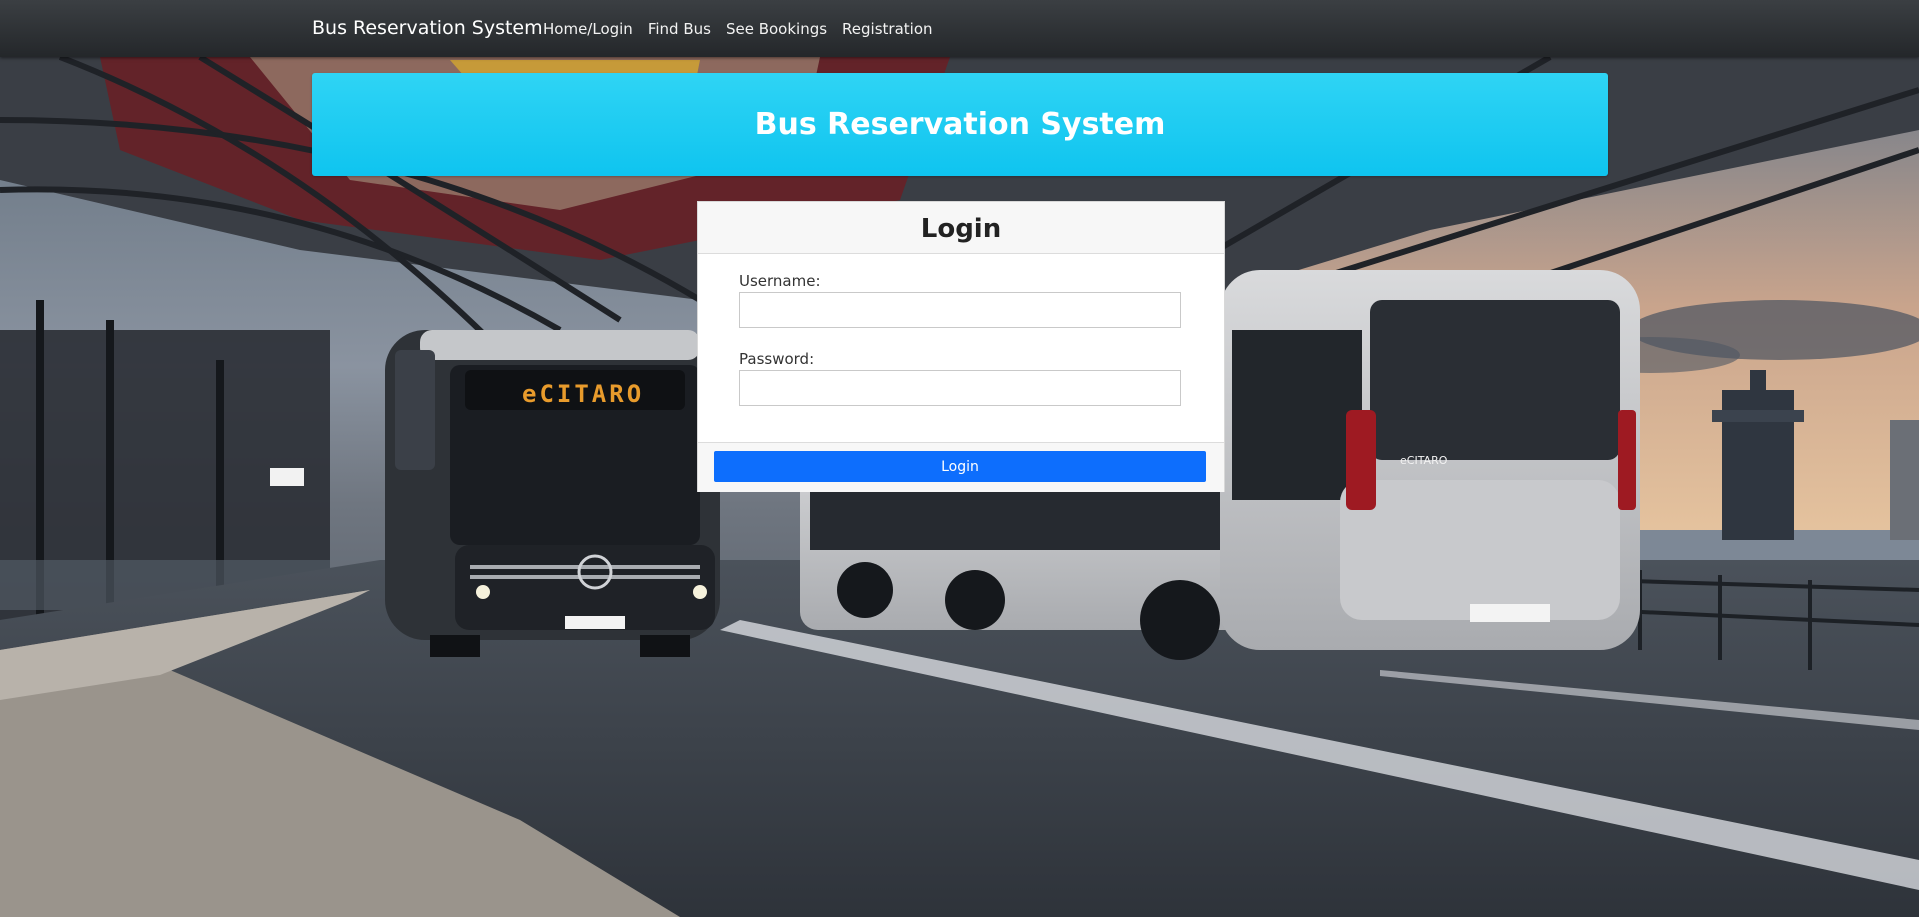 The height and width of the screenshot is (917, 1919). What do you see at coordinates (960, 310) in the screenshot?
I see `username-input` at bounding box center [960, 310].